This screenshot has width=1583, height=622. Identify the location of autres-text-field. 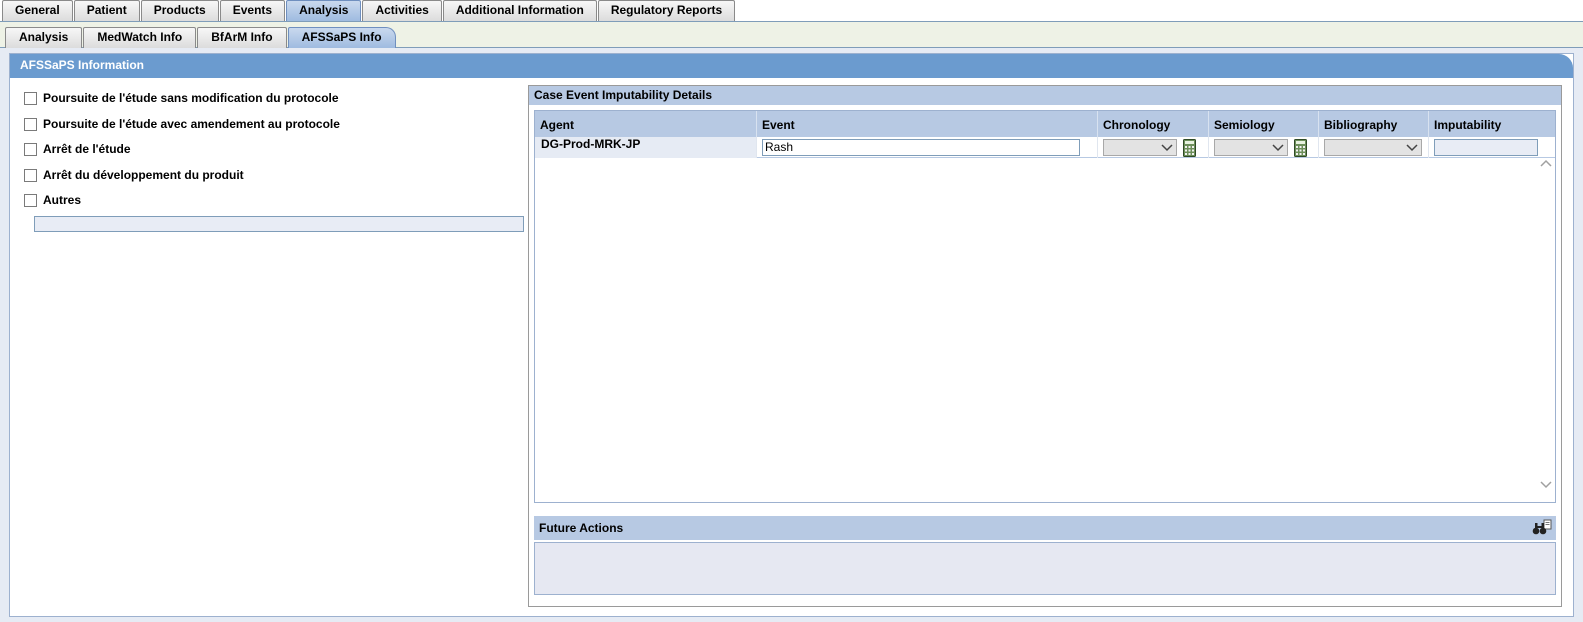
(279, 224).